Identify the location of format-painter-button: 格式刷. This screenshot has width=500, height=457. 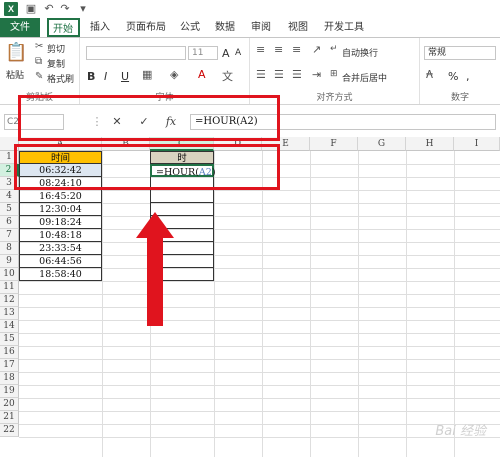
(60, 78).